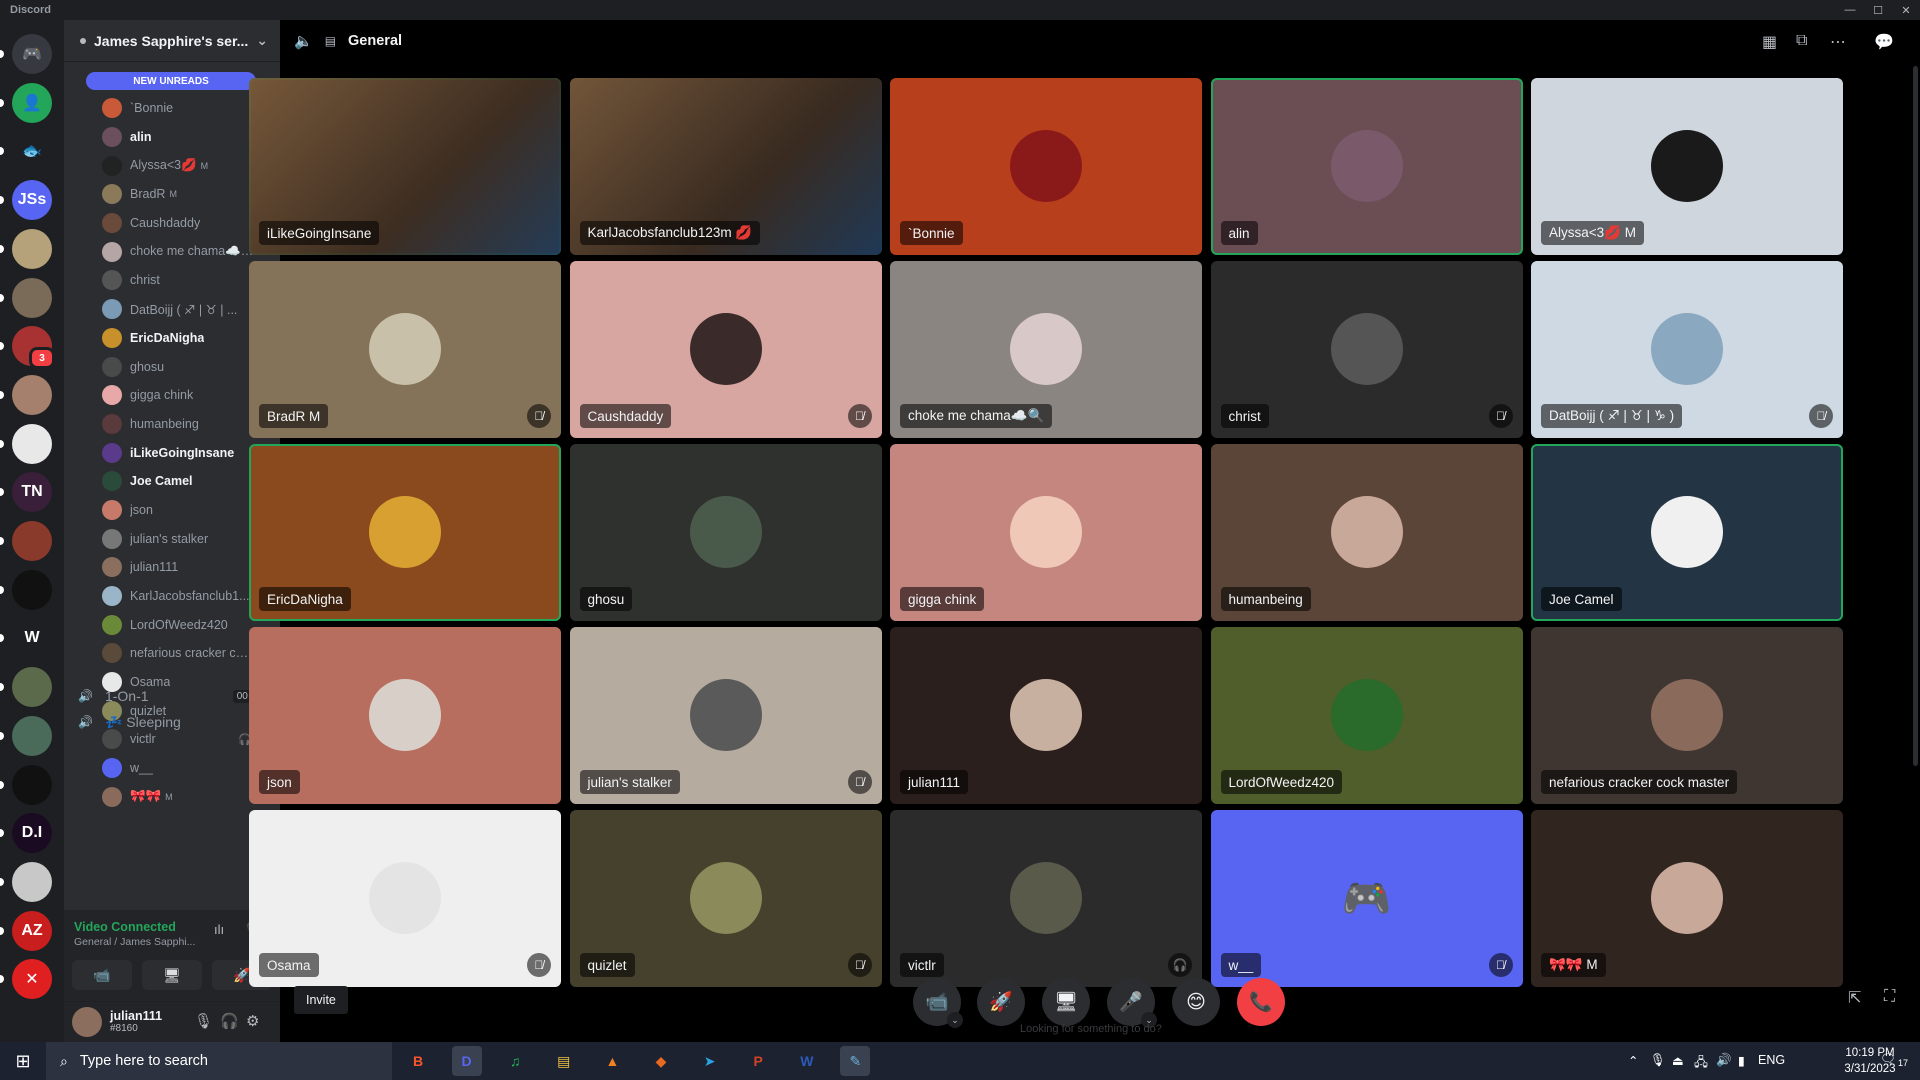 This screenshot has height=1080, width=1920. What do you see at coordinates (172, 510) in the screenshot?
I see `voice-user: json` at bounding box center [172, 510].